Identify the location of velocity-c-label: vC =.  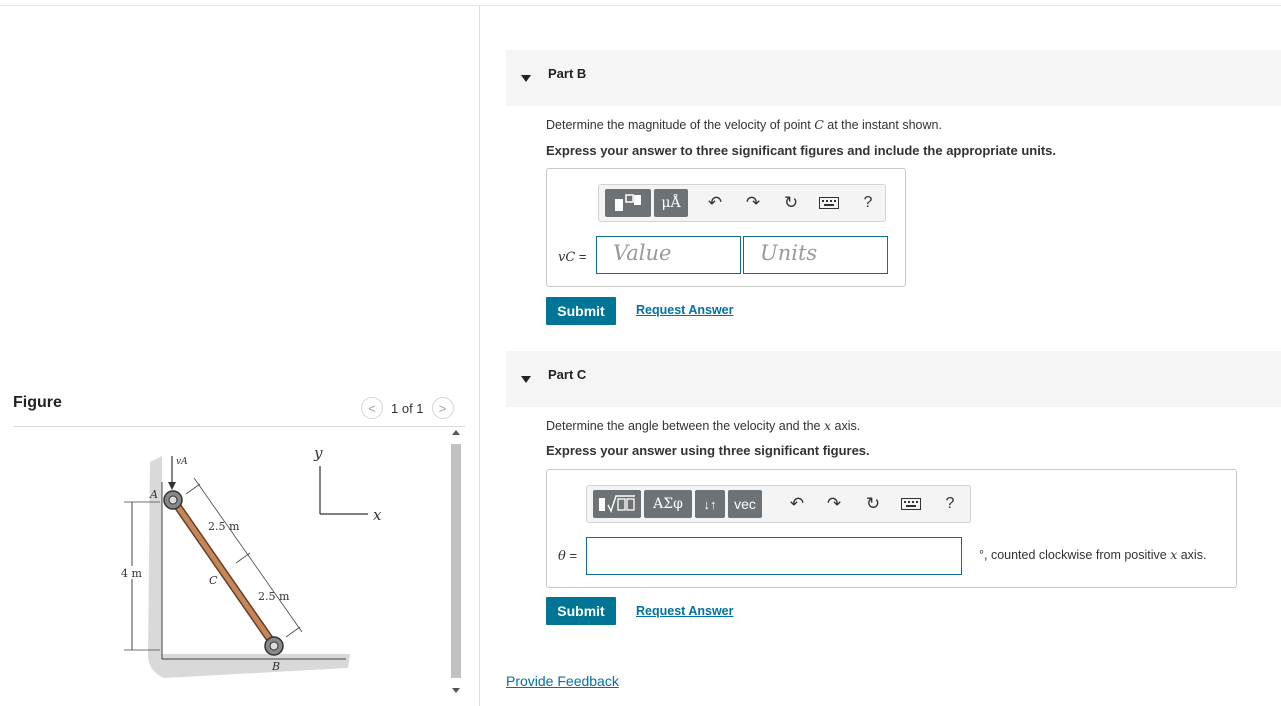
(572, 257).